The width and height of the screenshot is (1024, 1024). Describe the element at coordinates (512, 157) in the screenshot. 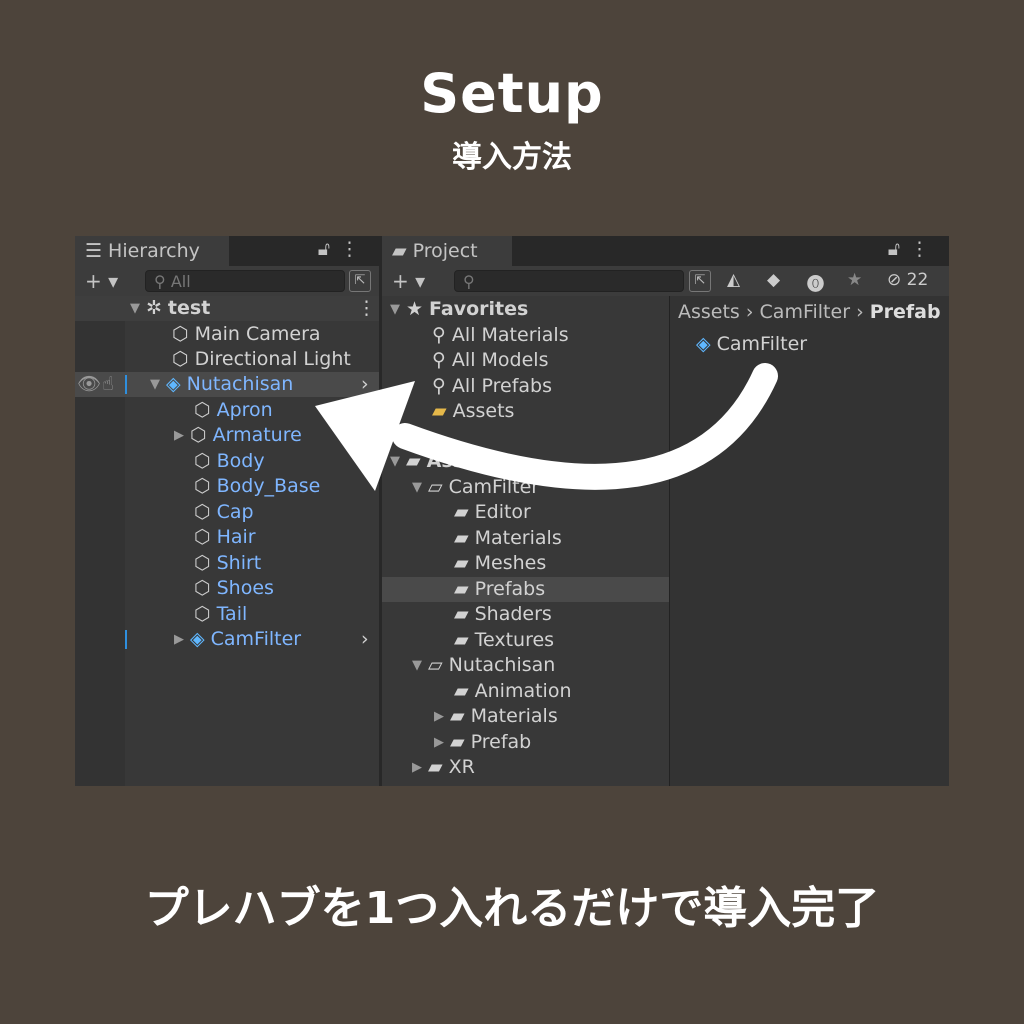

I see `page-subtitle: 導入方法` at that location.